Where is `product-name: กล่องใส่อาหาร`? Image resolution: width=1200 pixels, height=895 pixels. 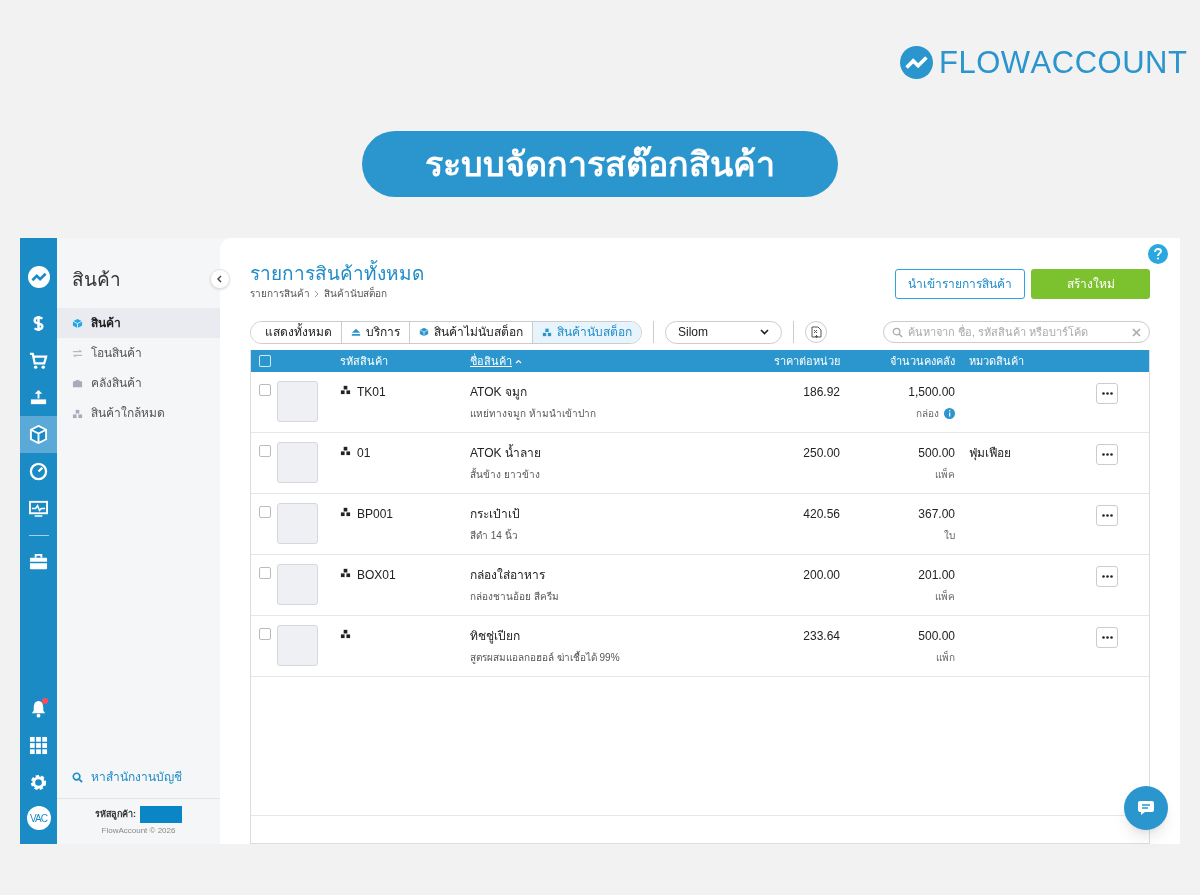
product-name: กล่องใส่อาหาร is located at coordinates (593, 575).